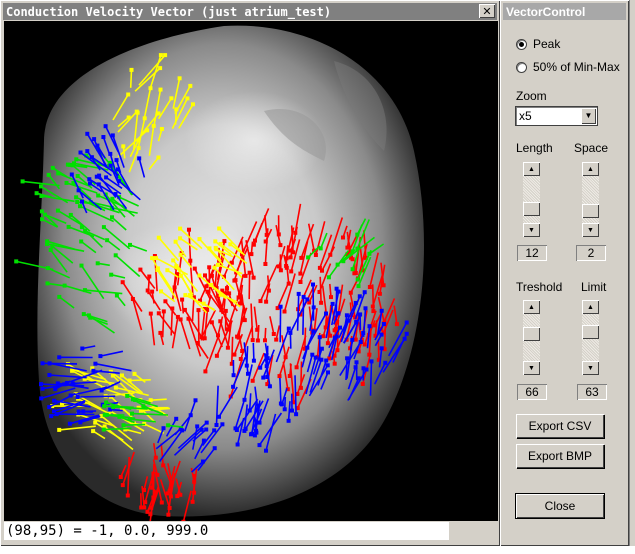 This screenshot has width=635, height=554. I want to click on control-title-bar: VectorControl, so click(564, 11).